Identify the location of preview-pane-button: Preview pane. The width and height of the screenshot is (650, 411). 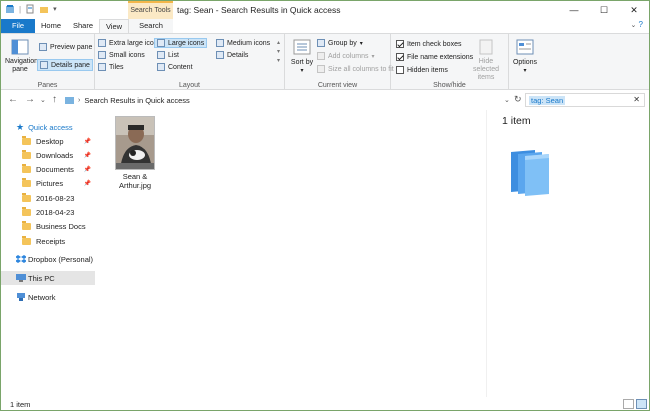
(65, 47).